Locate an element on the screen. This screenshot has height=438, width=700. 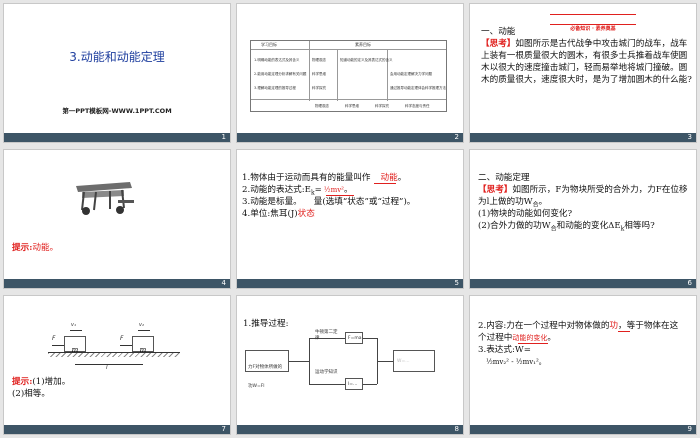
answer-text: ½mv² is located at coordinates (333, 190).